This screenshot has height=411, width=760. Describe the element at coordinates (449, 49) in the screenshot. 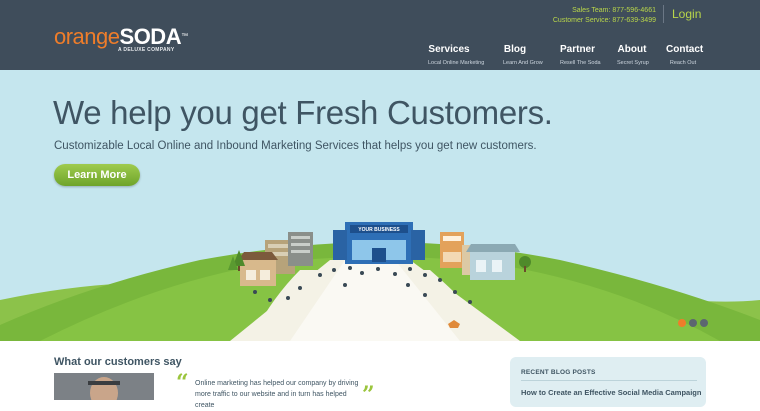

I see `nav-services-label: Services` at that location.